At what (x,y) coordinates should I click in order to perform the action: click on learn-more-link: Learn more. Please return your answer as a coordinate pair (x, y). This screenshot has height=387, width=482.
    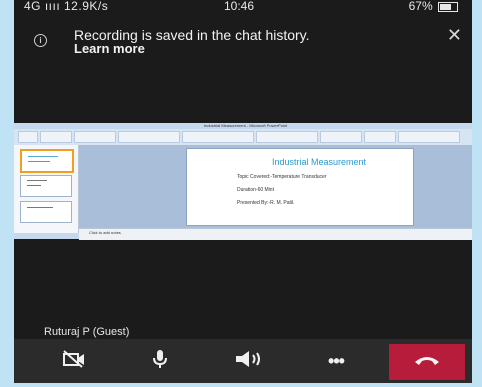
    Looking at the image, I should click on (109, 49).